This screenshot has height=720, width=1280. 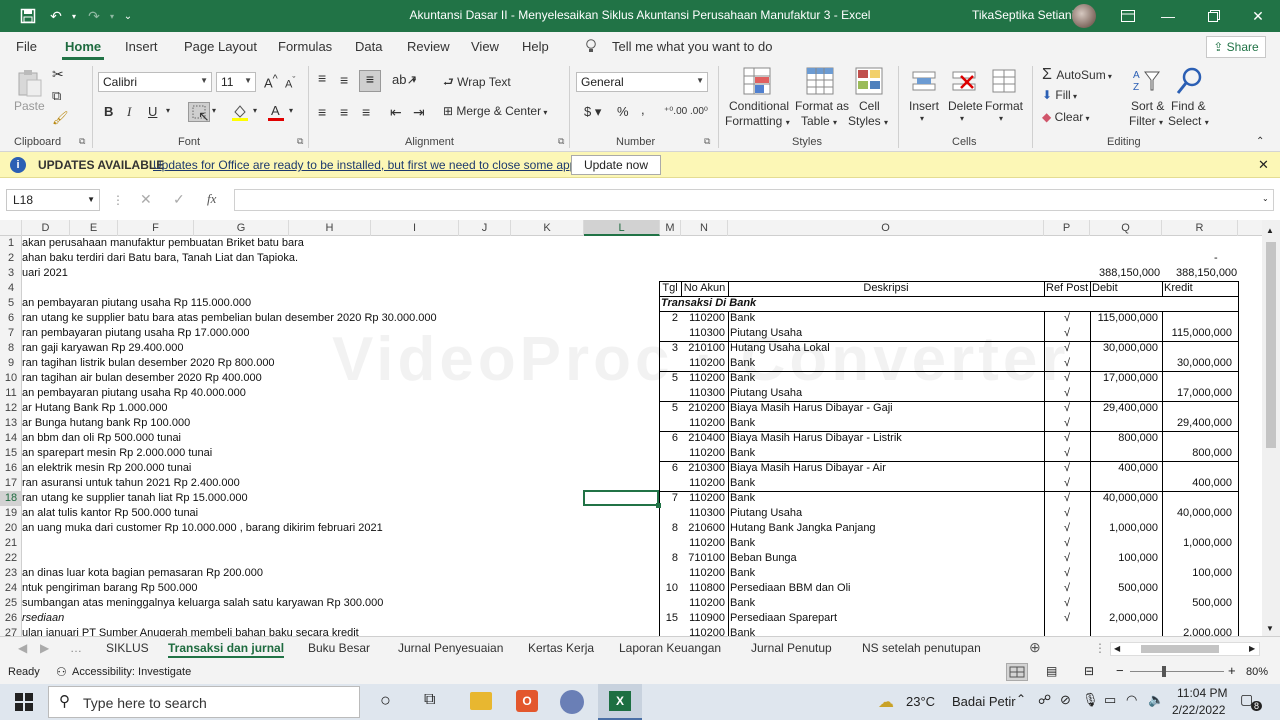 I want to click on zoom-slider, so click(x=1177, y=671).